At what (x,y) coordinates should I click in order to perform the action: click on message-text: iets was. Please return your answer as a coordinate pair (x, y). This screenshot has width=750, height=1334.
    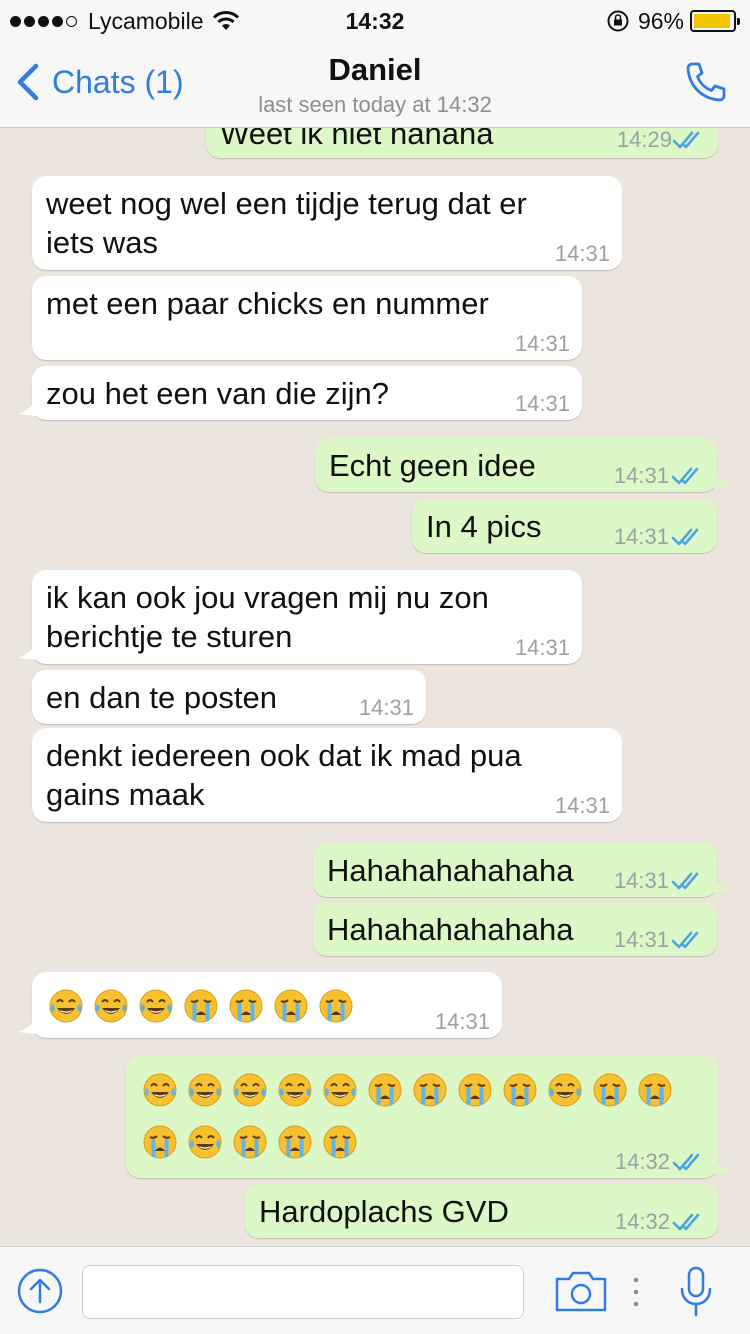
    Looking at the image, I should click on (102, 242).